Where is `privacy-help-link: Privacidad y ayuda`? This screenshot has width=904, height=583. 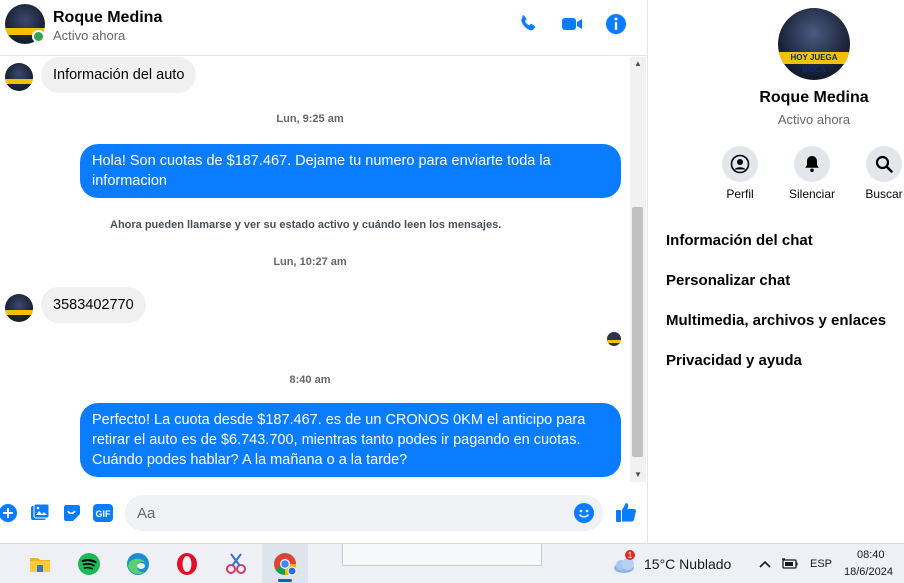 privacy-help-link: Privacidad y ayuda is located at coordinates (734, 360).